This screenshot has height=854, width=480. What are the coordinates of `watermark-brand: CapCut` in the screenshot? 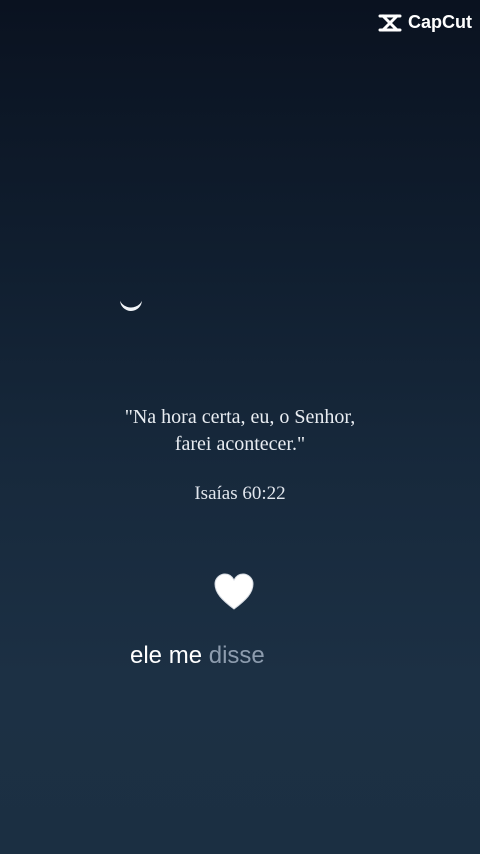 It's located at (440, 22).